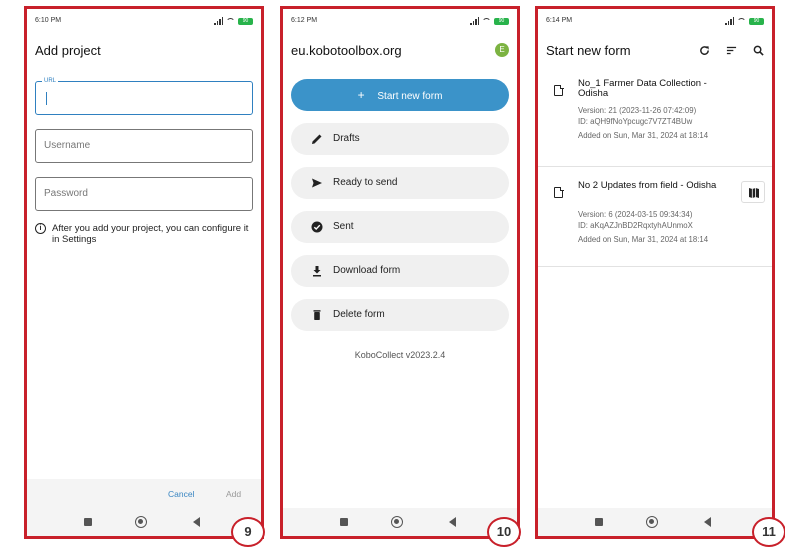 The width and height of the screenshot is (785, 549). What do you see at coordinates (359, 314) in the screenshot?
I see `delete-form-label: Delete form` at bounding box center [359, 314].